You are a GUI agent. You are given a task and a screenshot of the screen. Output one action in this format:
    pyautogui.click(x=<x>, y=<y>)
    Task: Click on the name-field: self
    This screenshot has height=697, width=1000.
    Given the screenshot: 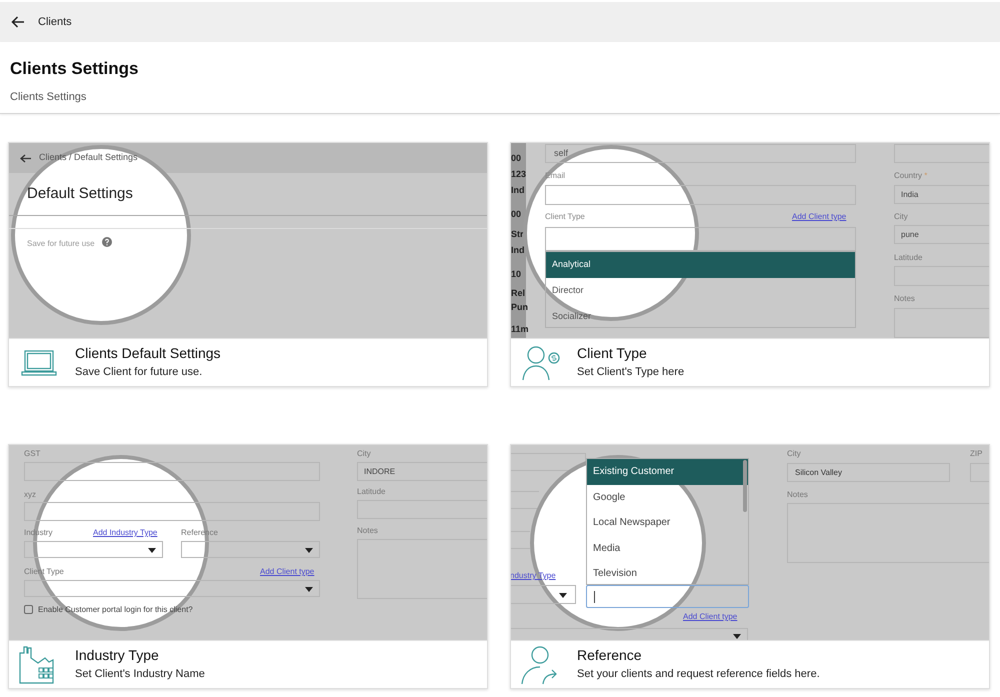 What is the action you would take?
    pyautogui.click(x=700, y=153)
    